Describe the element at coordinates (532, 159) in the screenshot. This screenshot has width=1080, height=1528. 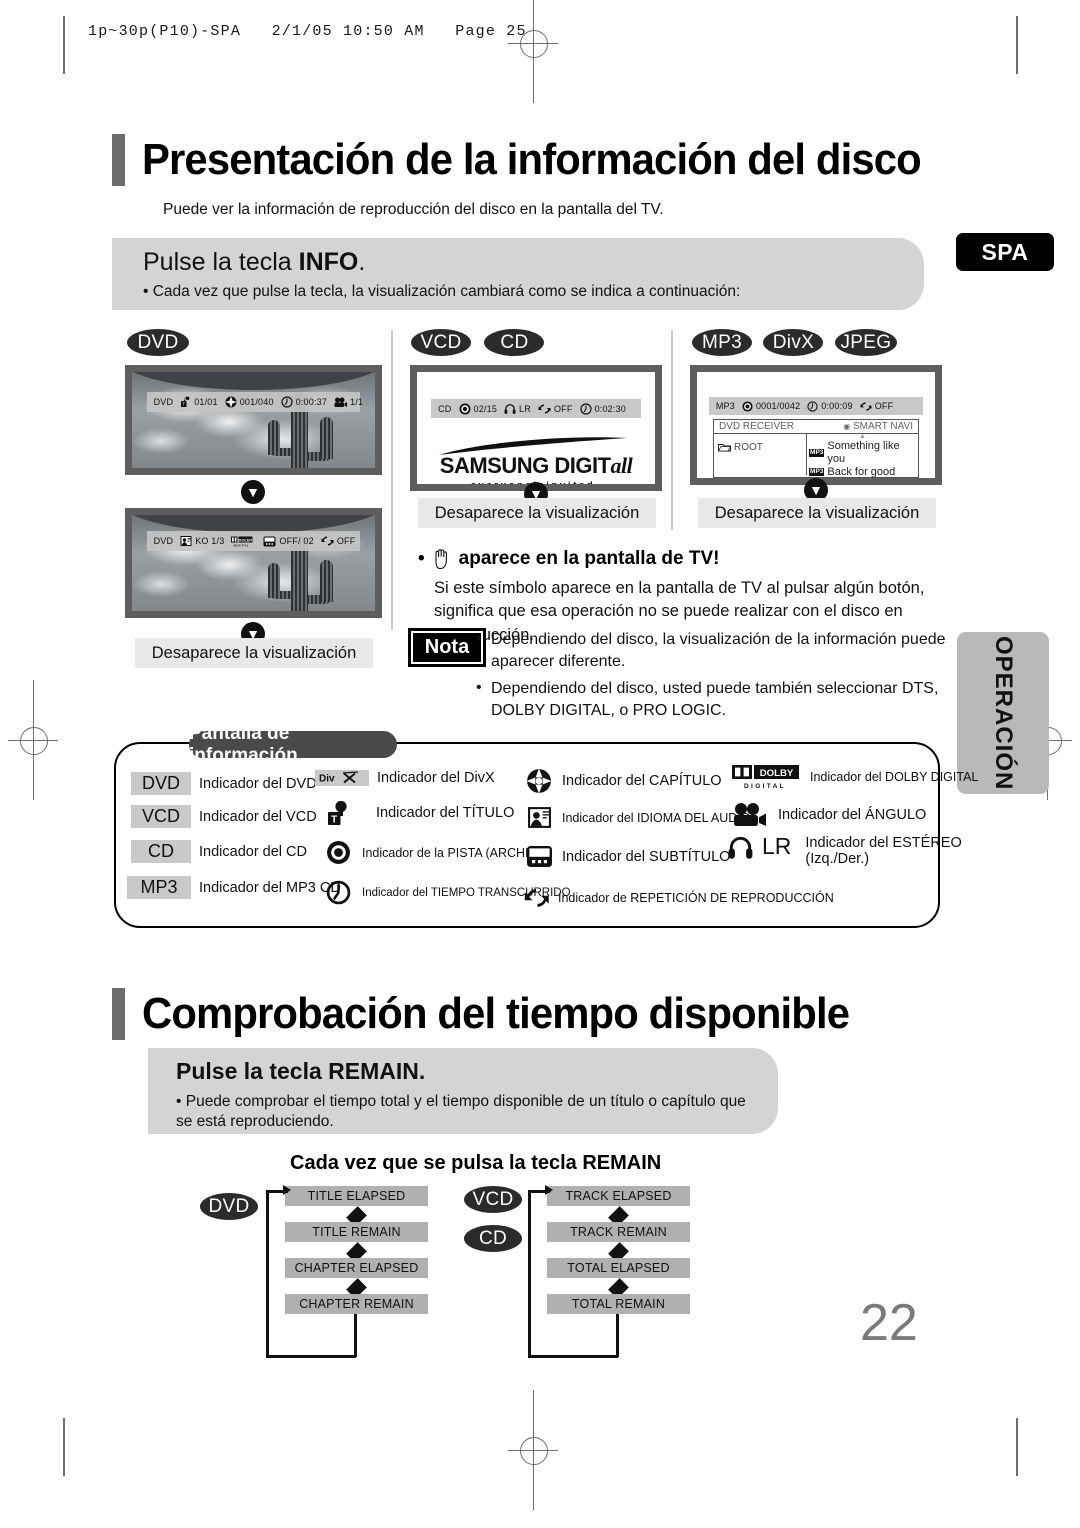
I see `section-title-1: Presentación de la información del disco` at that location.